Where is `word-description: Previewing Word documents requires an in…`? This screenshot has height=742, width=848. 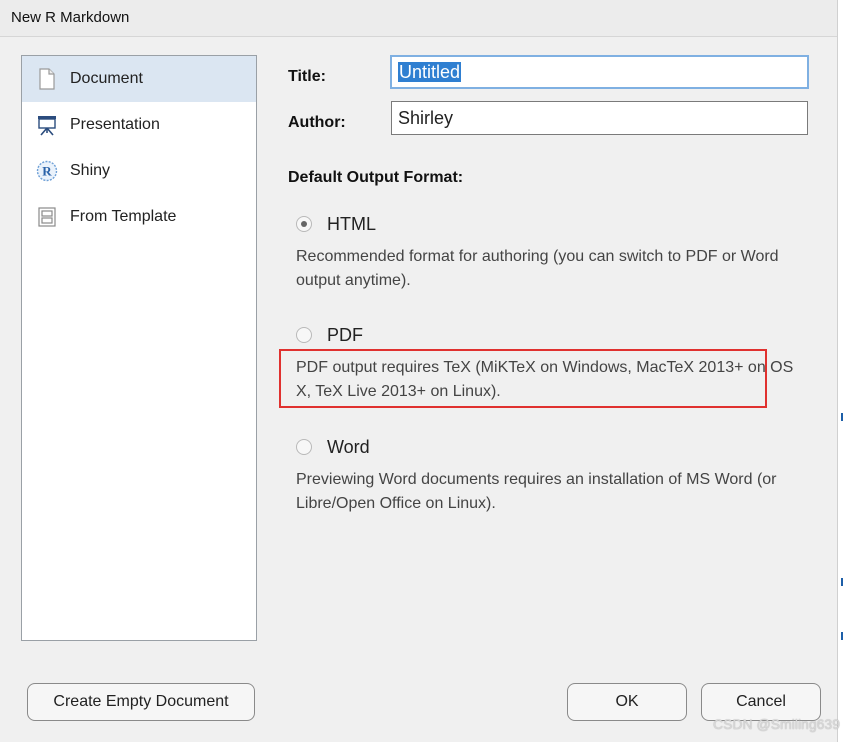
word-description: Previewing Word documents requires an in… is located at coordinates (536, 491).